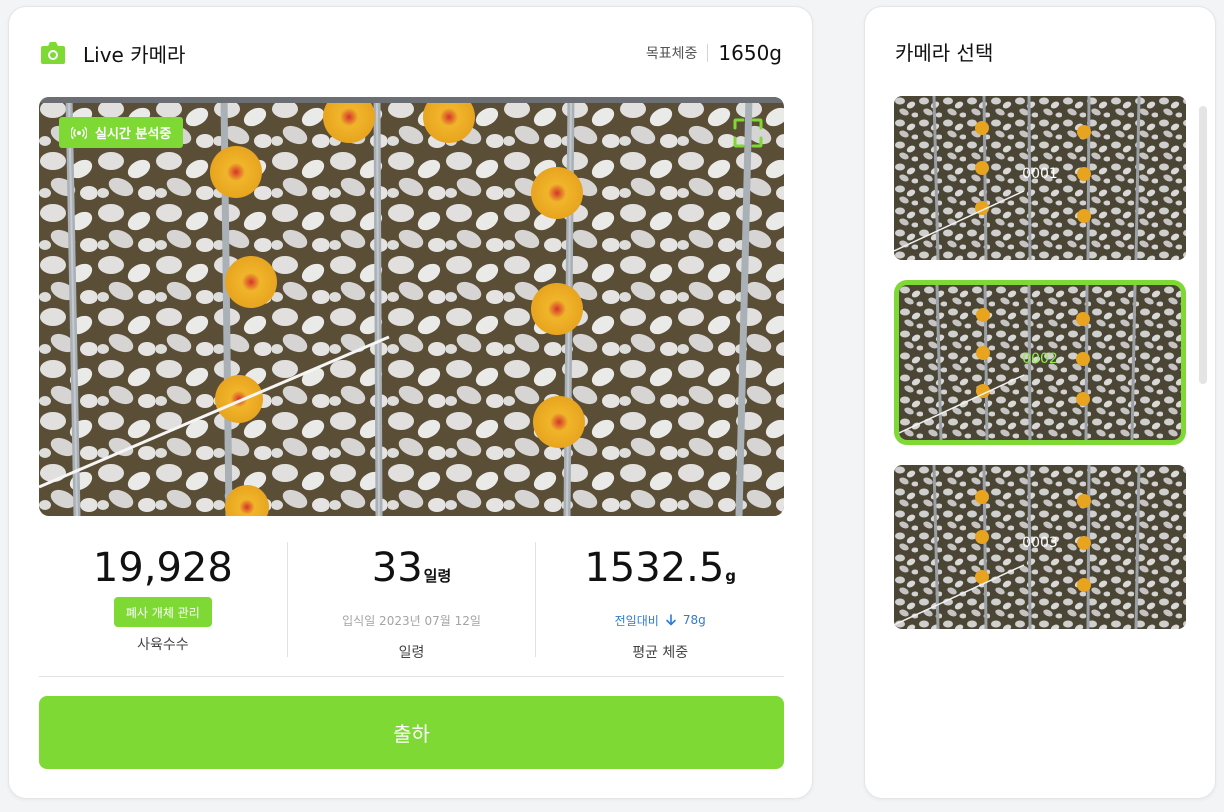 Image resolution: width=1224 pixels, height=812 pixels. I want to click on panel-header: Live 카메라 목표체중 1650g, so click(410, 53).